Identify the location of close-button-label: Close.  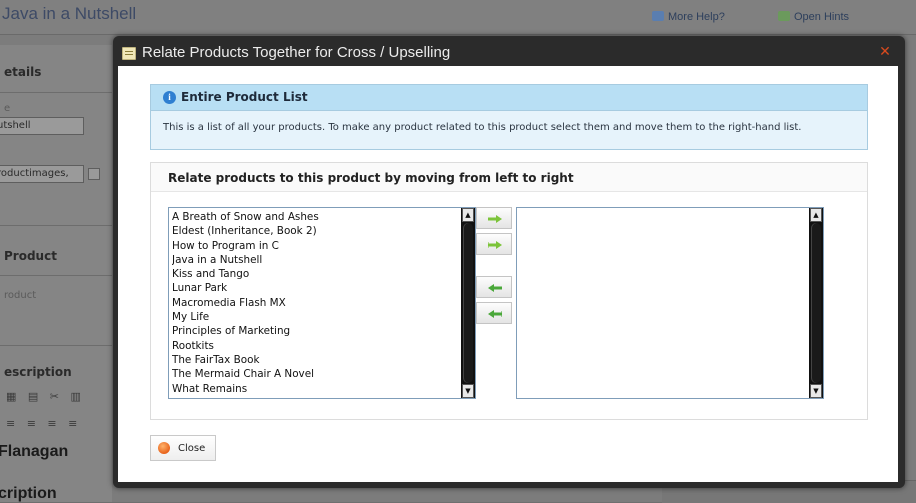
(192, 448).